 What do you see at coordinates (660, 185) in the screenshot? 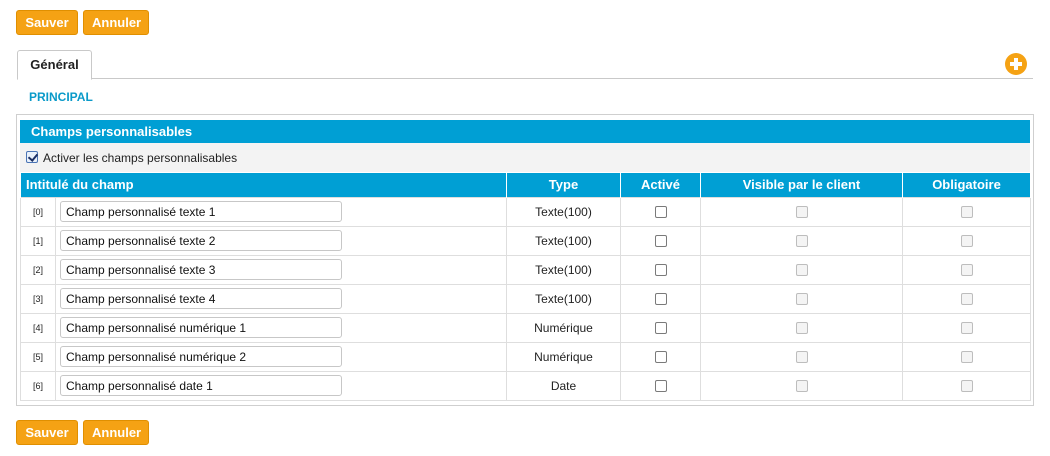
I see `header-active: Activé` at bounding box center [660, 185].